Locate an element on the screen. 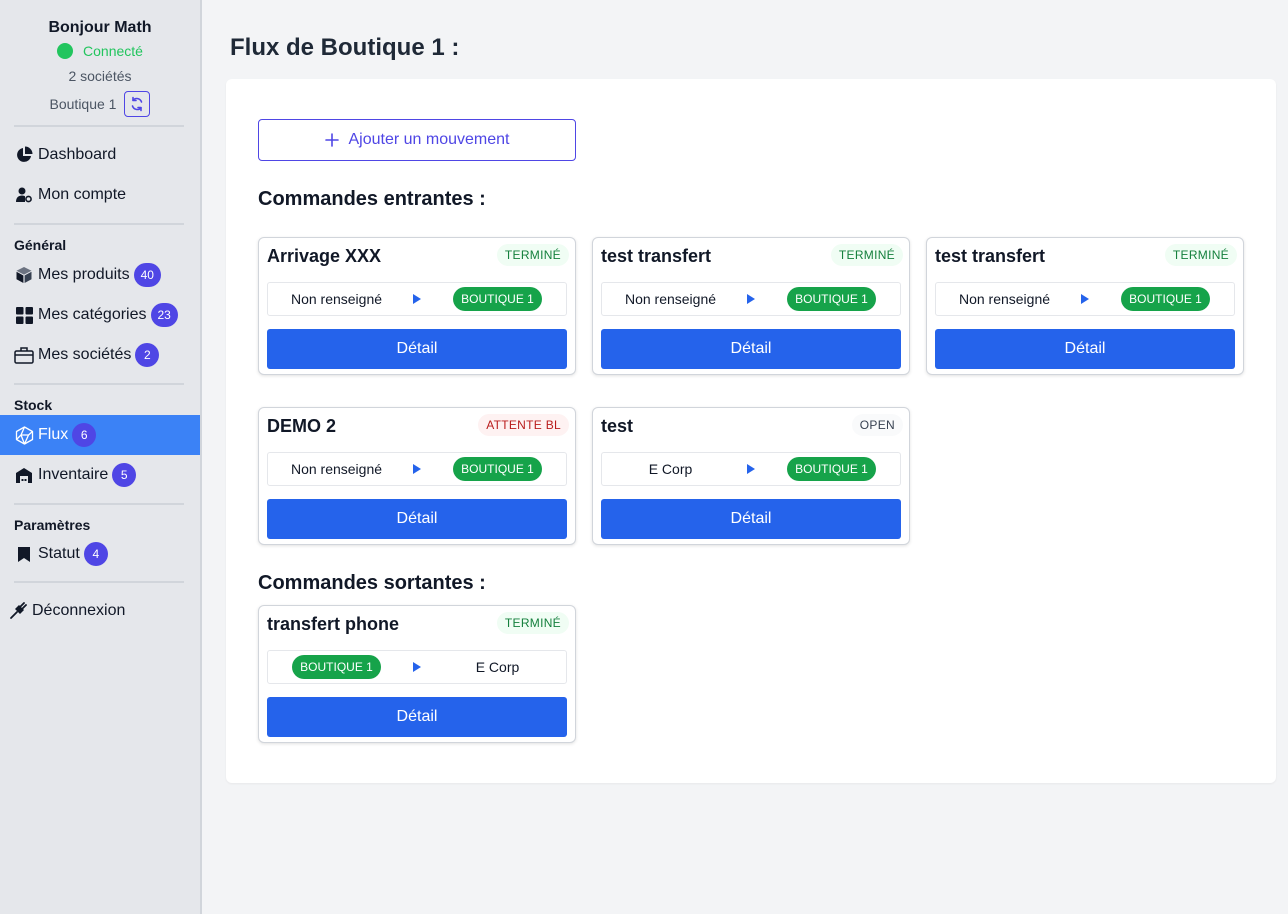 This screenshot has height=914, width=1288. outgoing-orders-title: Commandes sortantes : is located at coordinates (372, 583).